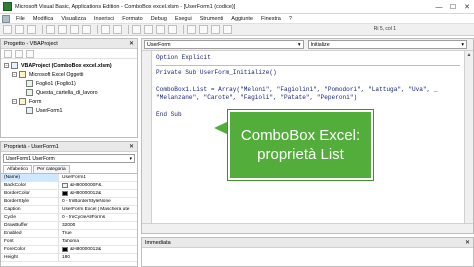  What do you see at coordinates (224, 44) in the screenshot?
I see `object-combo: UserForm ▾` at bounding box center [224, 44].